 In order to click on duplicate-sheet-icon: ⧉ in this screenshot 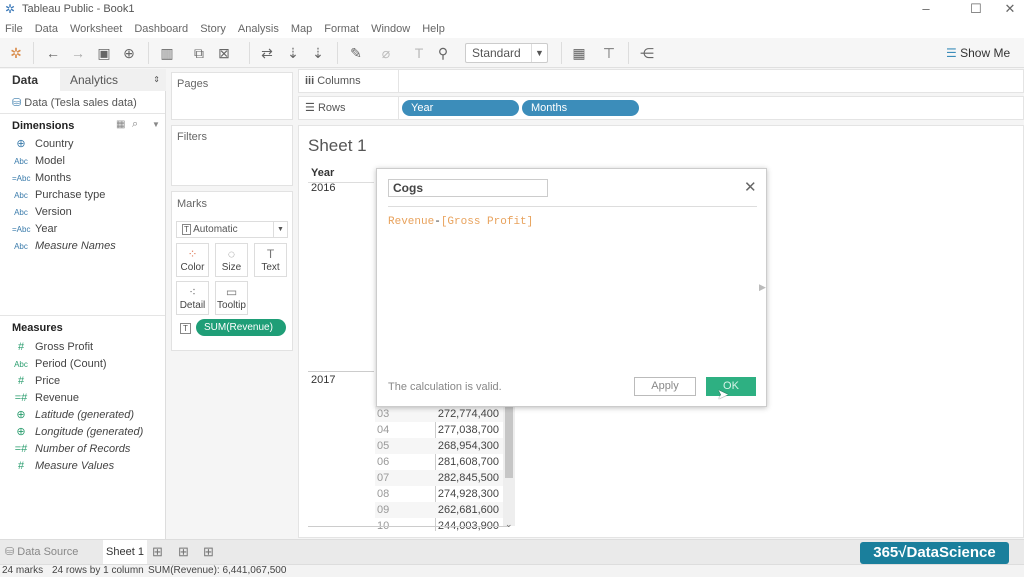, I will do `click(199, 53)`.